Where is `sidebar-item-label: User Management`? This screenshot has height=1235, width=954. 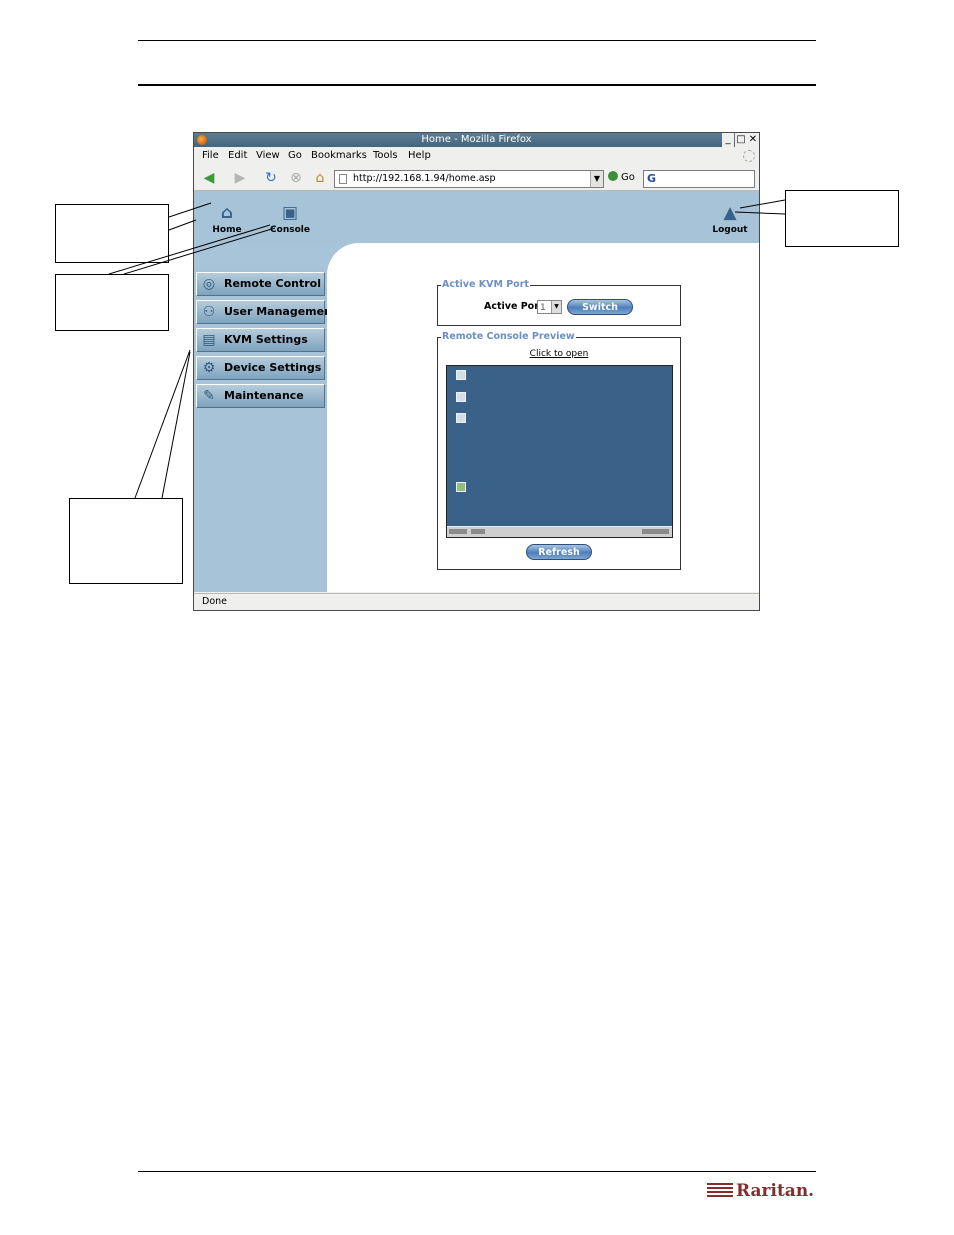
sidebar-item-label: User Management is located at coordinates (281, 311).